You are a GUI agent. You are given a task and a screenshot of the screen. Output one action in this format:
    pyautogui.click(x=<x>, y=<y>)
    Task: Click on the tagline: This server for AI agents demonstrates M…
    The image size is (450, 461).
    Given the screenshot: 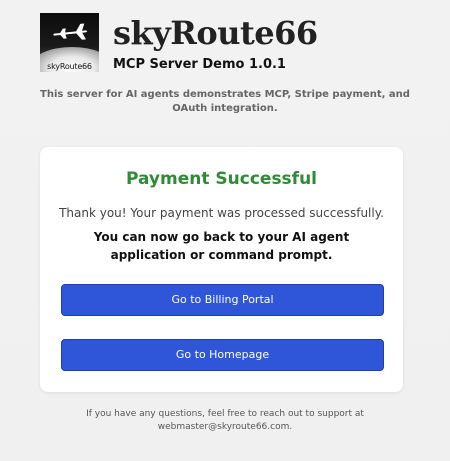 What is the action you would take?
    pyautogui.click(x=225, y=101)
    